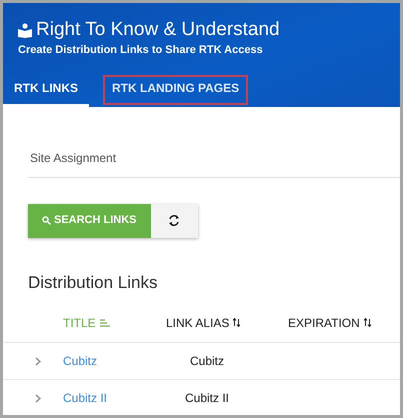 This screenshot has height=418, width=403. What do you see at coordinates (114, 323) in the screenshot?
I see `column-header: TITLE` at bounding box center [114, 323].